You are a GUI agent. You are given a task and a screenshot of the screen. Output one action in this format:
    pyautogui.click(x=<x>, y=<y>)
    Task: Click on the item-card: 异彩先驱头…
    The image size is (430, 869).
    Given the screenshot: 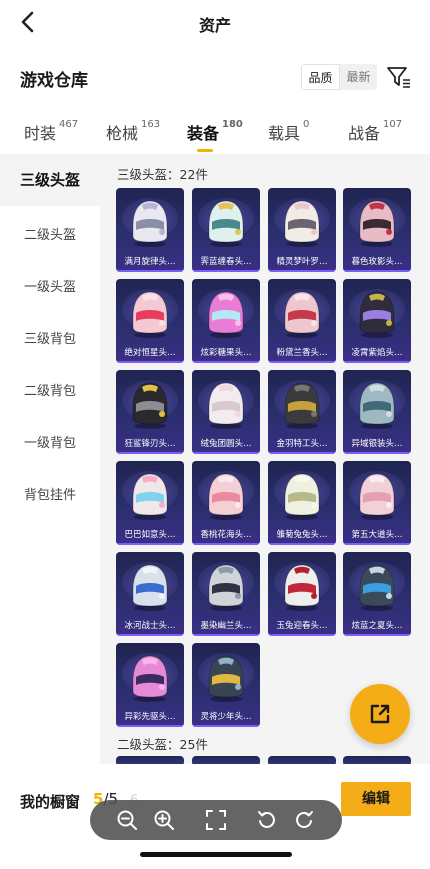 What is the action you would take?
    pyautogui.click(x=150, y=685)
    